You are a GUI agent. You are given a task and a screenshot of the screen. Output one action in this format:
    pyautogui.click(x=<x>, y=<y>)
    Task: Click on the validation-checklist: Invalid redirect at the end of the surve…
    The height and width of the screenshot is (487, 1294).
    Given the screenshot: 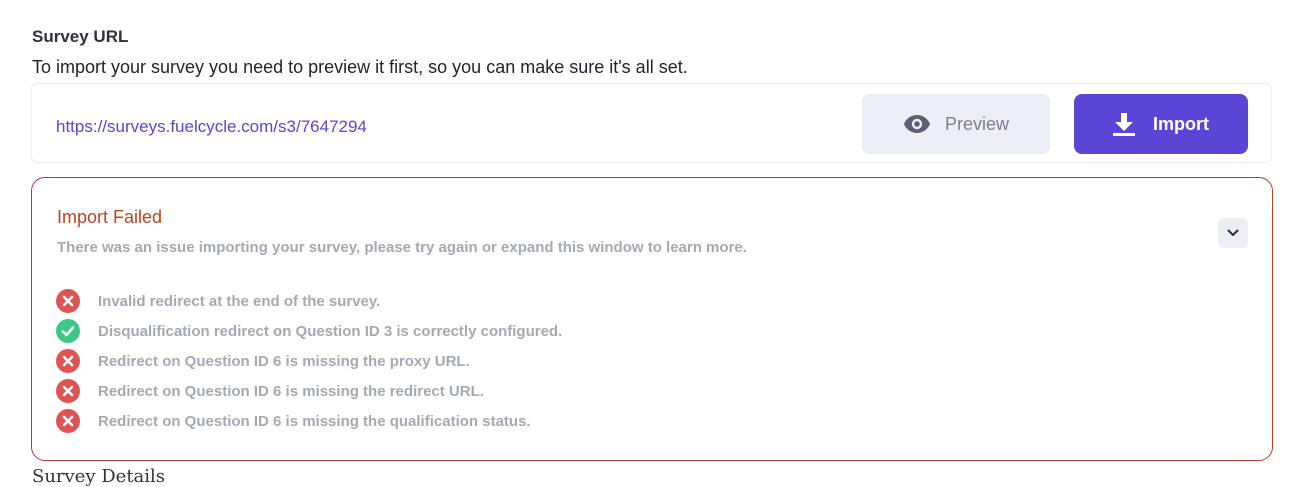 What is the action you would take?
    pyautogui.click(x=309, y=361)
    